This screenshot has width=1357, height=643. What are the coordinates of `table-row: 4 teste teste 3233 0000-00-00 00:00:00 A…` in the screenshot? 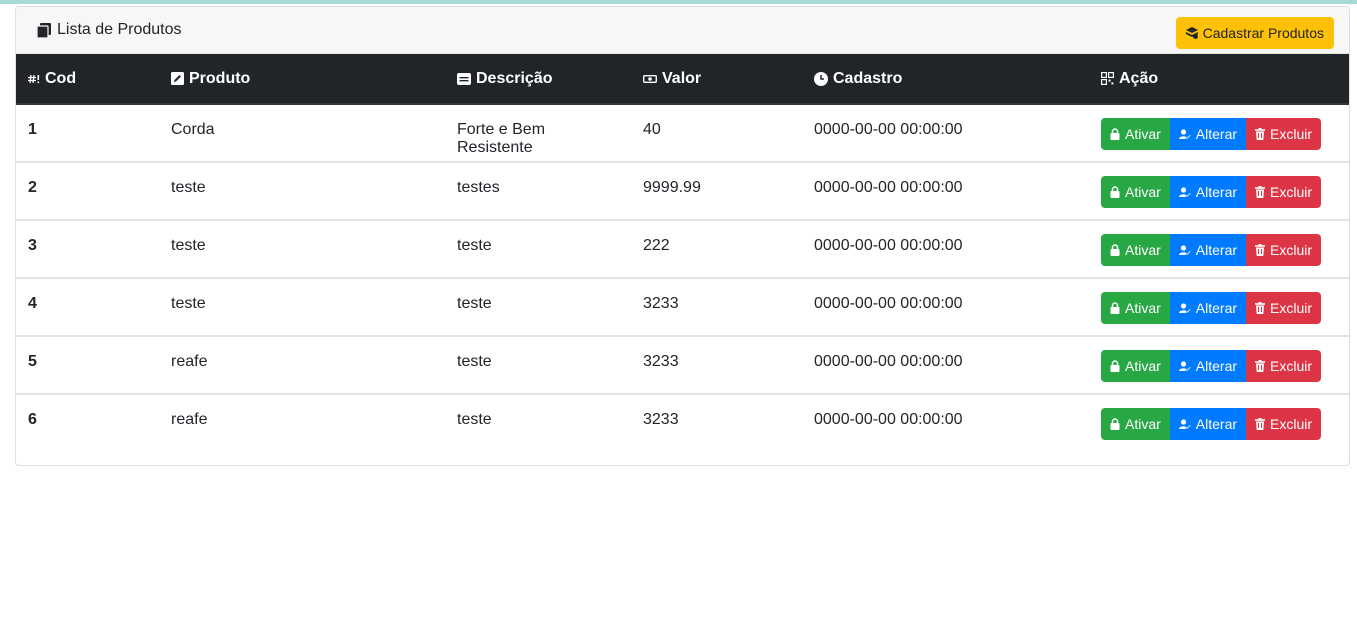 It's located at (682, 307).